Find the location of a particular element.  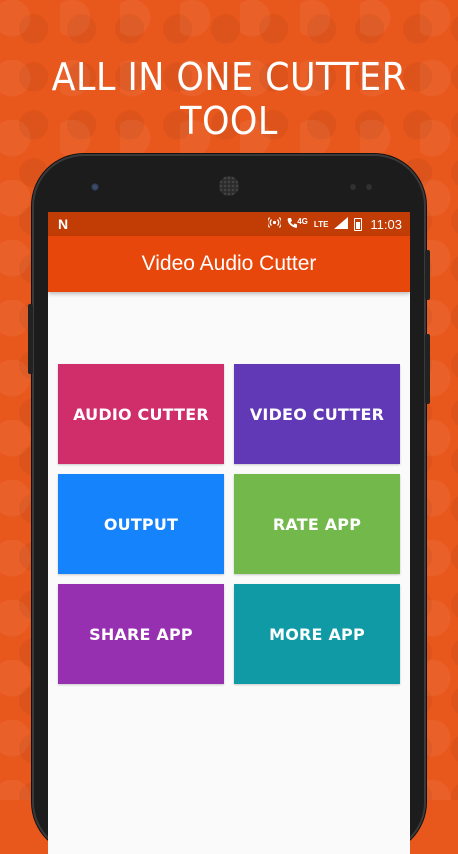

front-camera-icon is located at coordinates (95, 187).